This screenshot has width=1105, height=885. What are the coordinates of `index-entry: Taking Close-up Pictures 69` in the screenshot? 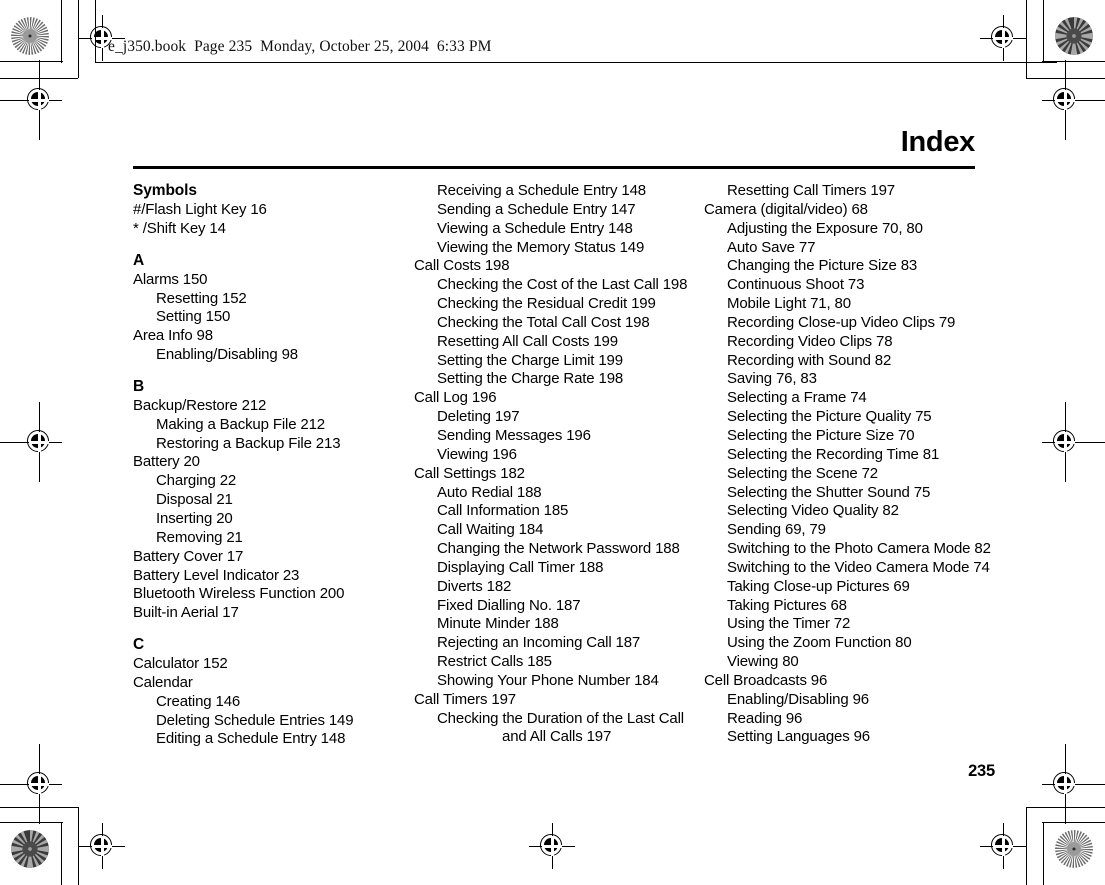 It's located at (841, 587).